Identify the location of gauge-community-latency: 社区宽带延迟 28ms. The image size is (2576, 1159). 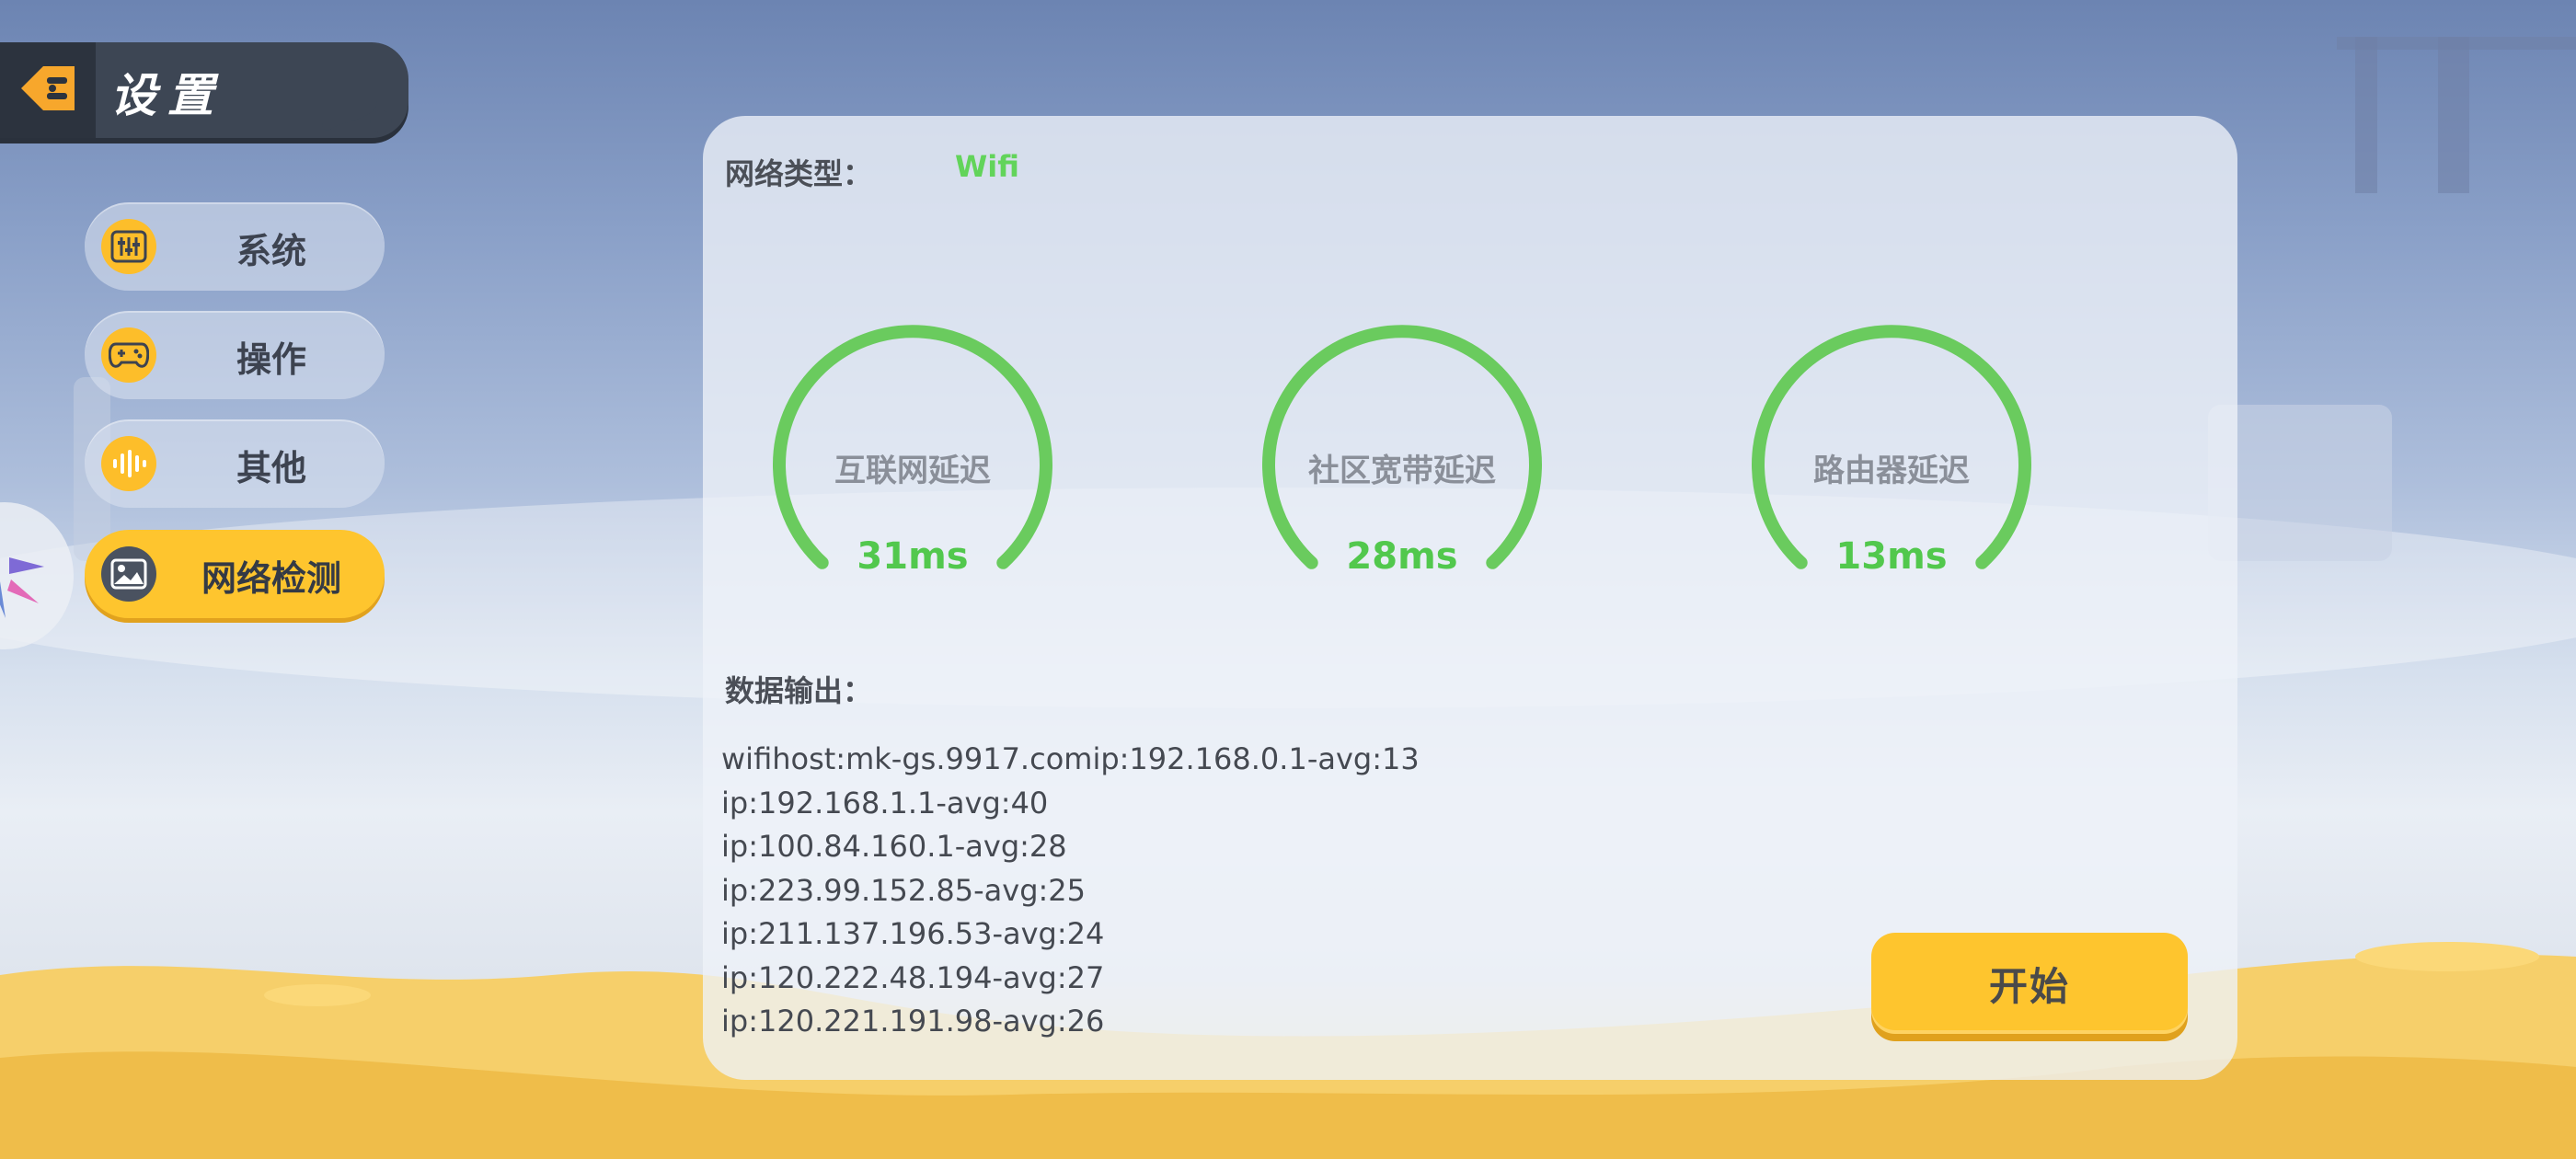
(1402, 456).